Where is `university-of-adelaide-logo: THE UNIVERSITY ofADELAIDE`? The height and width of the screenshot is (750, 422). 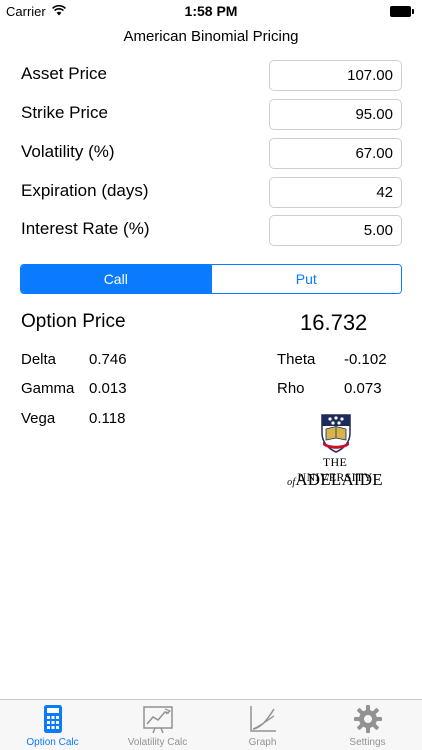
university-of-adelaide-logo: THE UNIVERSITY ofADELAIDE is located at coordinates (335, 452).